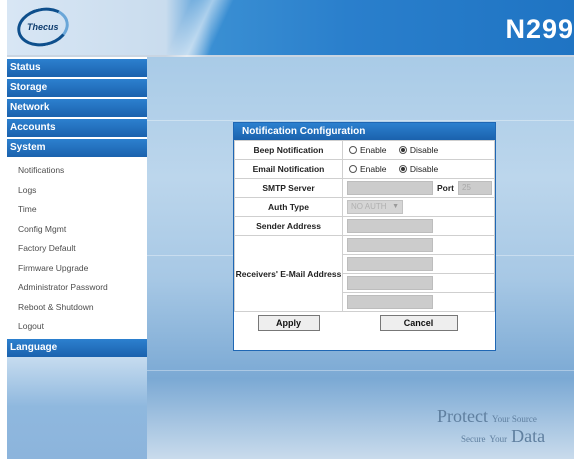 This screenshot has height=461, width=574. Describe the element at coordinates (424, 150) in the screenshot. I see `beep-disable-label: Disable` at that location.